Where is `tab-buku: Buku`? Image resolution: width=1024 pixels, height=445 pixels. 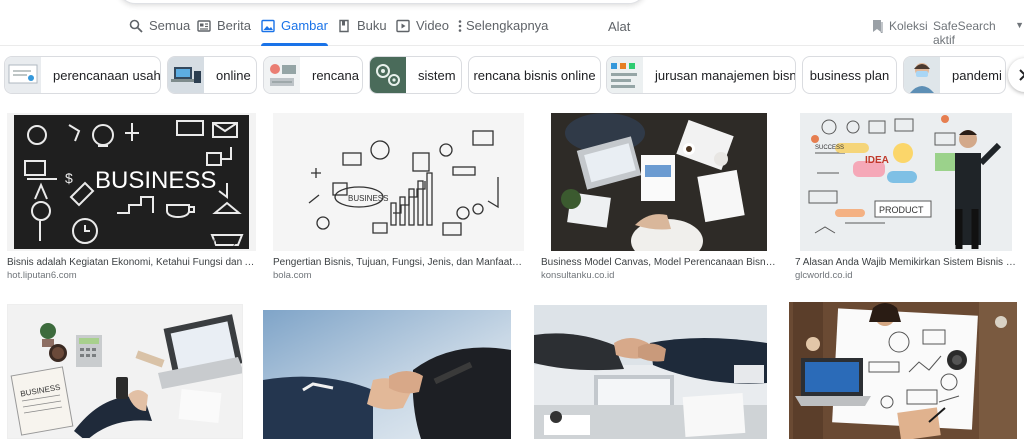 tab-buku: Buku is located at coordinates (362, 32).